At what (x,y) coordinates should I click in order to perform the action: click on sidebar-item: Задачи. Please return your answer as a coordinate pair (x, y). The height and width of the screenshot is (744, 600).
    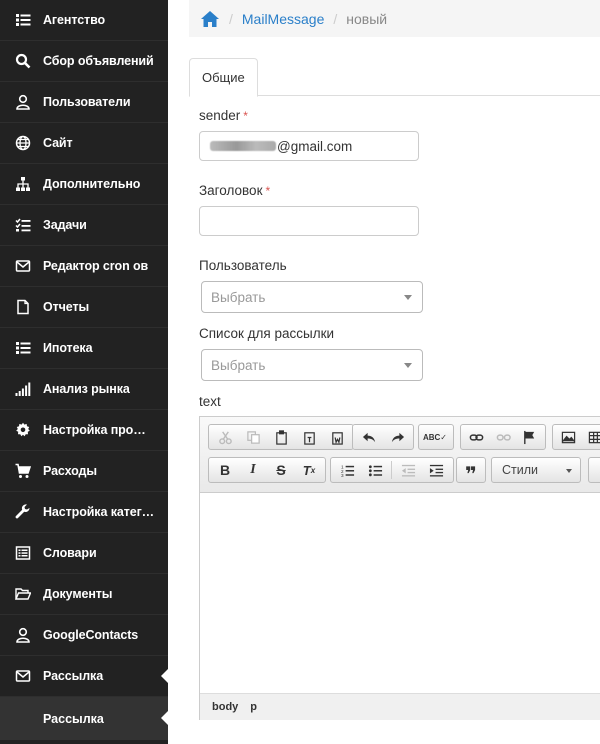
    Looking at the image, I should click on (84, 225).